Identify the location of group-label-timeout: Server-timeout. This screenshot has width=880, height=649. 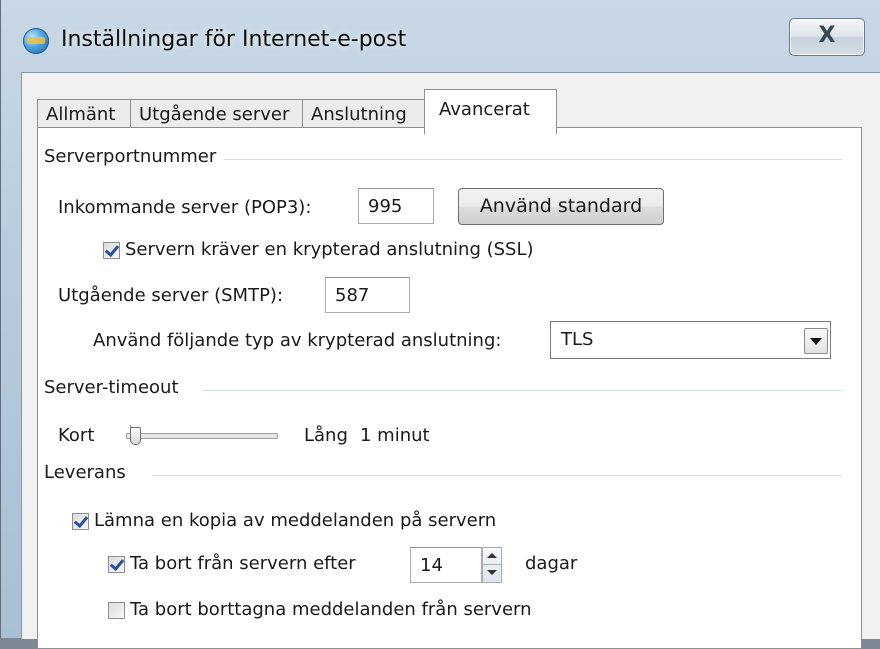
(115, 387).